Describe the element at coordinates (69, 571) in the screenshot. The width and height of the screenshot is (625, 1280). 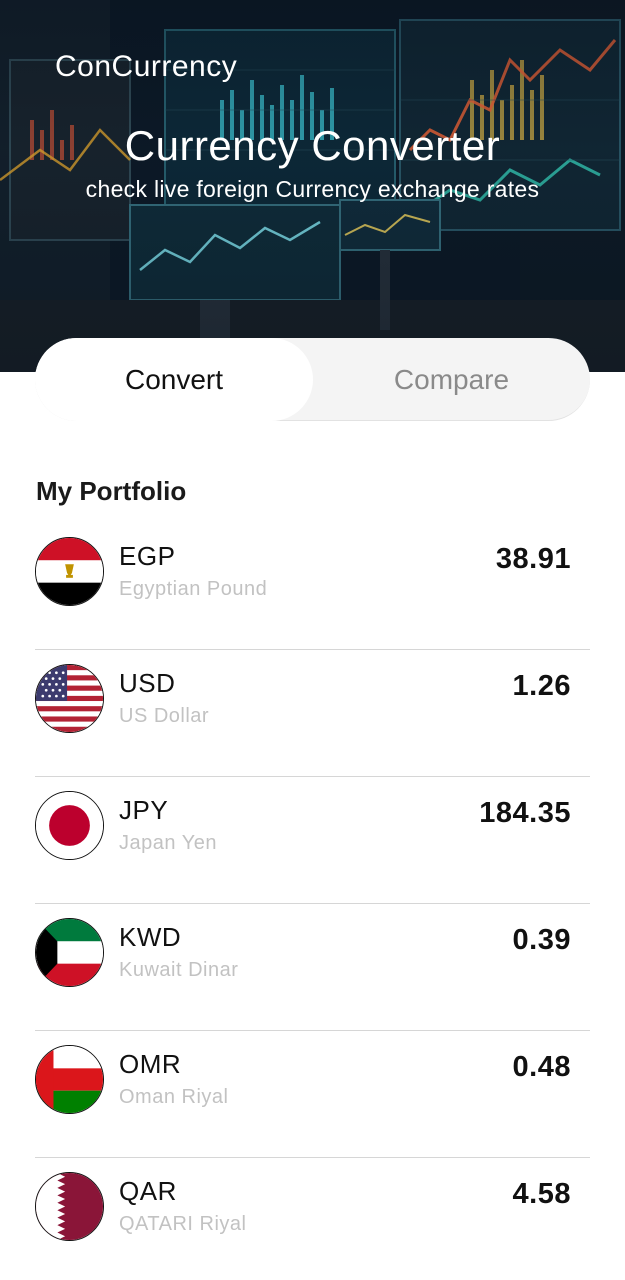
I see `egypt-flag-icon` at that location.